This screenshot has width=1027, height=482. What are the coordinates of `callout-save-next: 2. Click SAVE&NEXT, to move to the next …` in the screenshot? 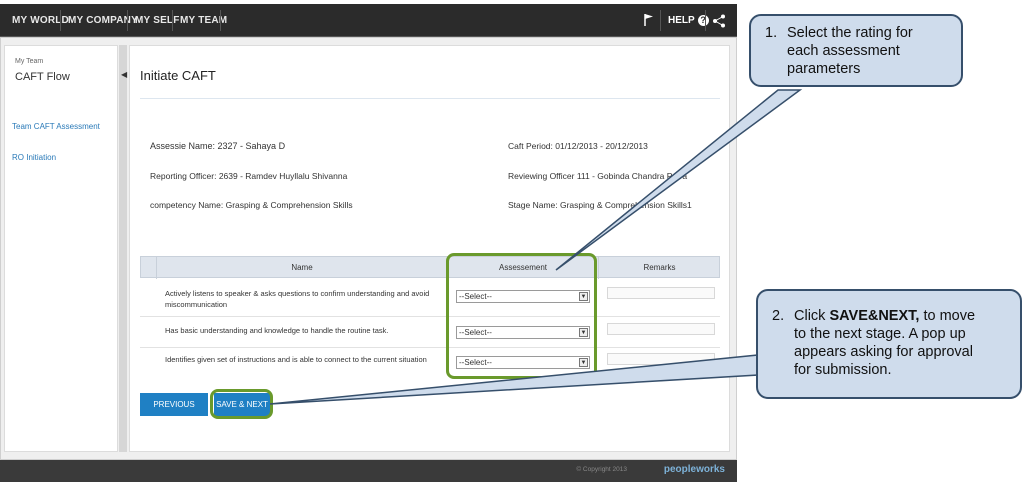 It's located at (889, 344).